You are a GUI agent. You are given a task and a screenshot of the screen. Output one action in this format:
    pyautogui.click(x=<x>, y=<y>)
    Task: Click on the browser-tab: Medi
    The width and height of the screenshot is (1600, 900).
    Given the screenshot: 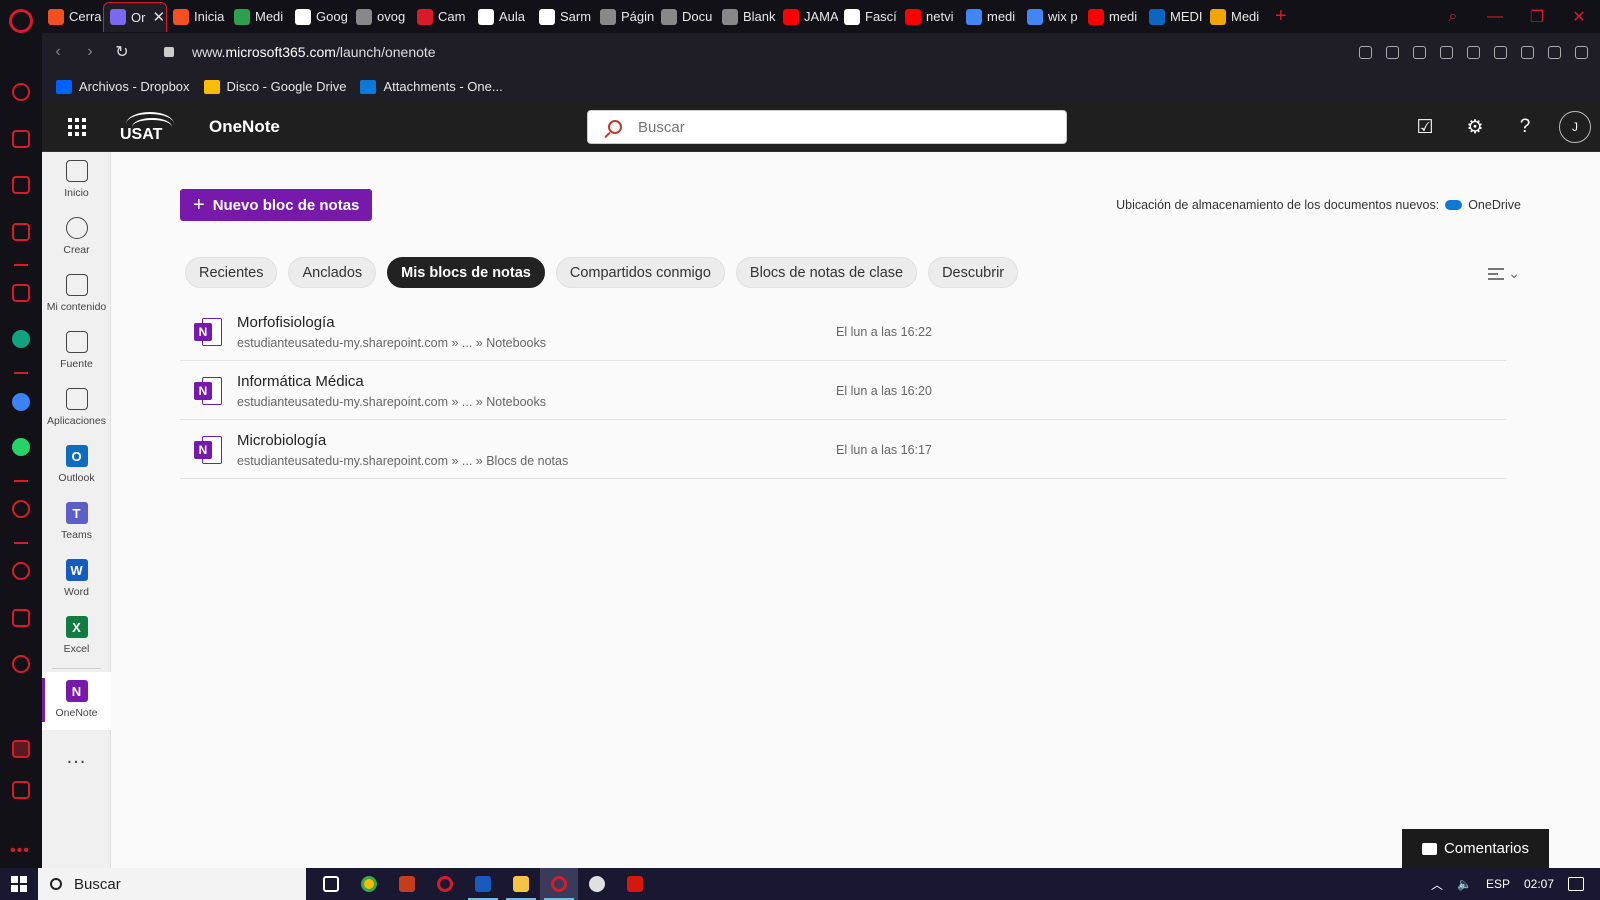 What is the action you would take?
    pyautogui.click(x=1234, y=17)
    